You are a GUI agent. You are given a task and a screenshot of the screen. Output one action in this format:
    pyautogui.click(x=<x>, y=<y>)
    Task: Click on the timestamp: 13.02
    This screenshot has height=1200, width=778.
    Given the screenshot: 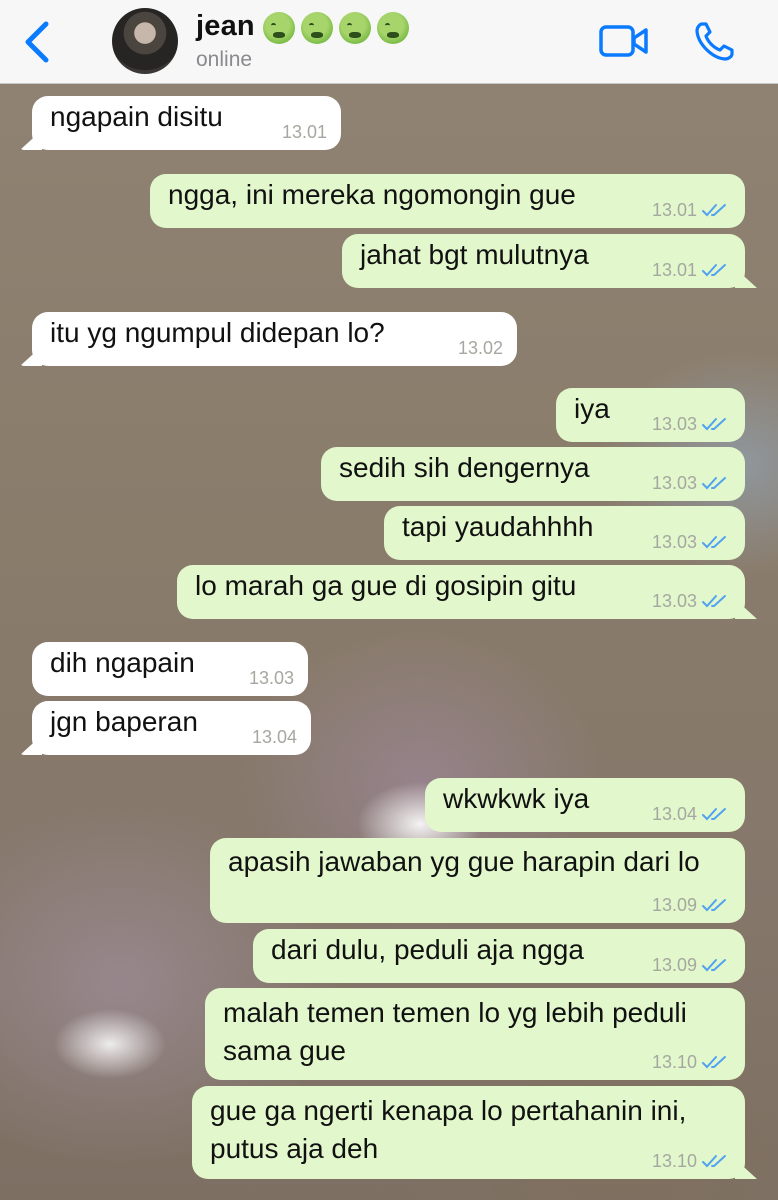 What is the action you would take?
    pyautogui.click(x=480, y=348)
    